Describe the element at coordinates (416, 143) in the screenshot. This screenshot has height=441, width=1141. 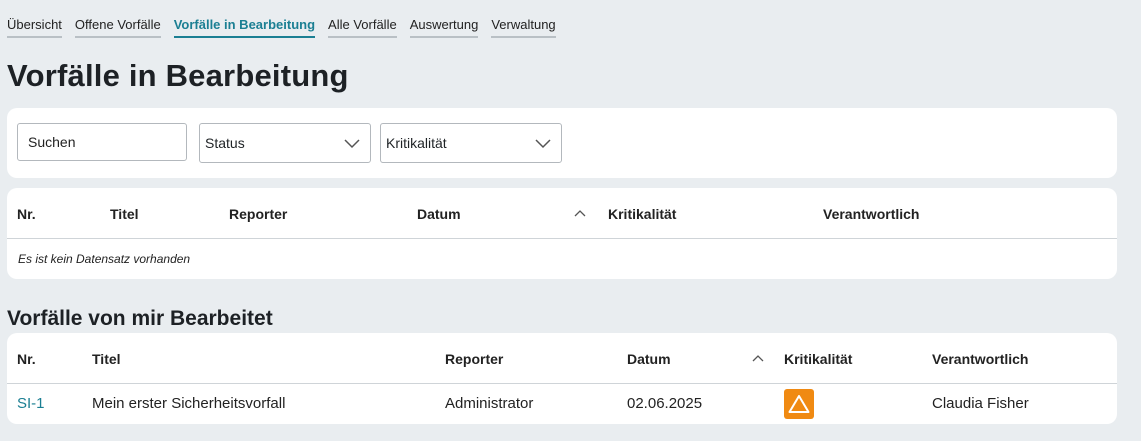
I see `kritikalitaet-select-label: Kritikalität` at that location.